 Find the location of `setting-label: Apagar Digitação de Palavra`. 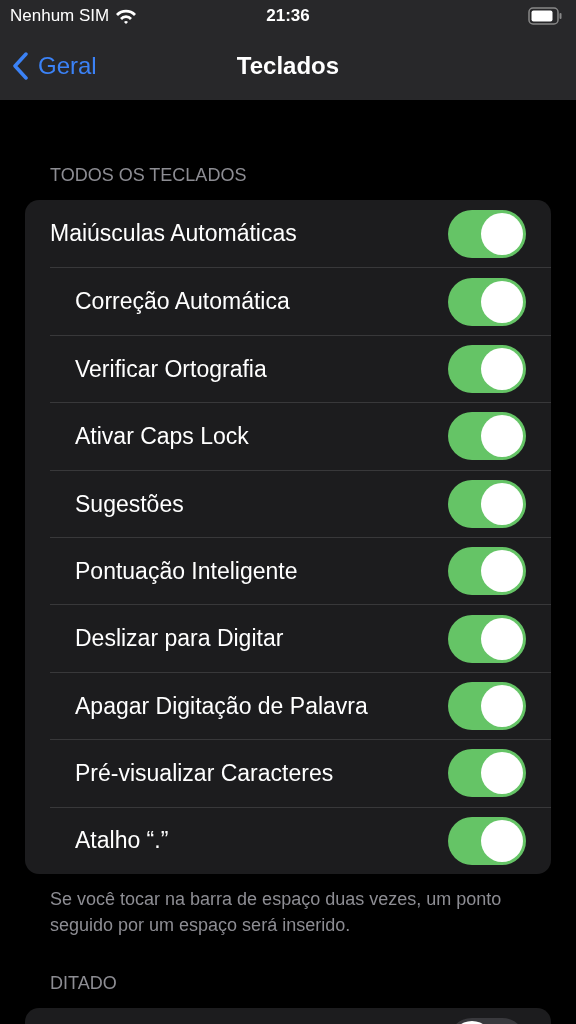

setting-label: Apagar Digitação de Palavra is located at coordinates (221, 706).